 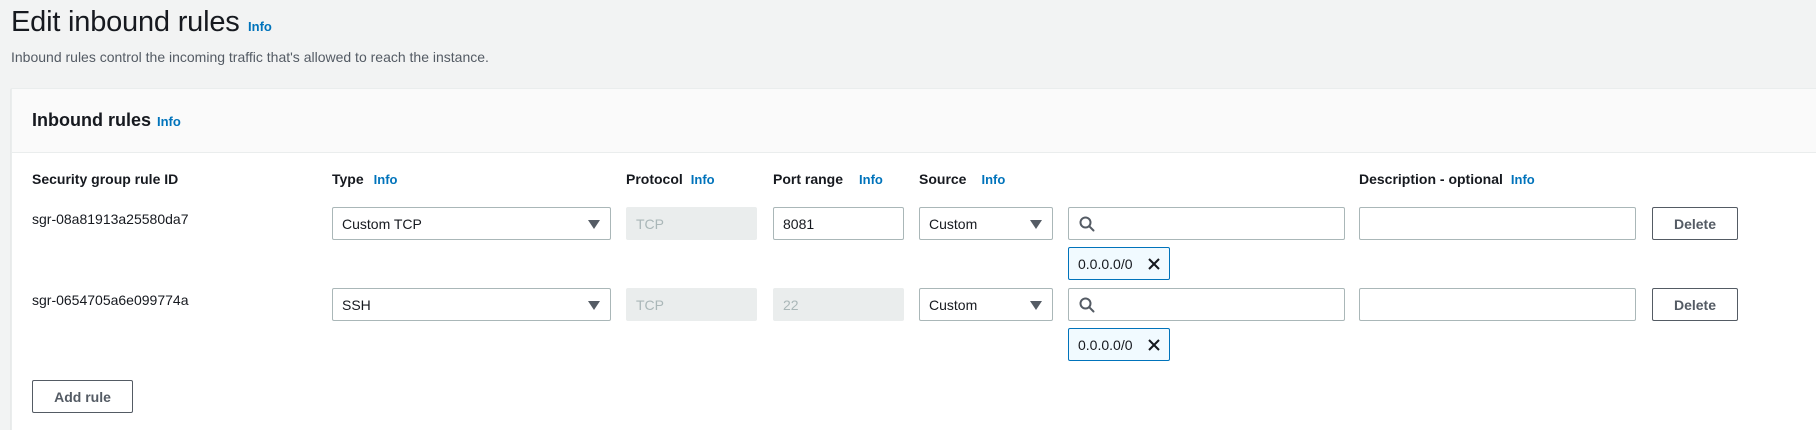 I want to click on type-info-link: Info, so click(x=386, y=179).